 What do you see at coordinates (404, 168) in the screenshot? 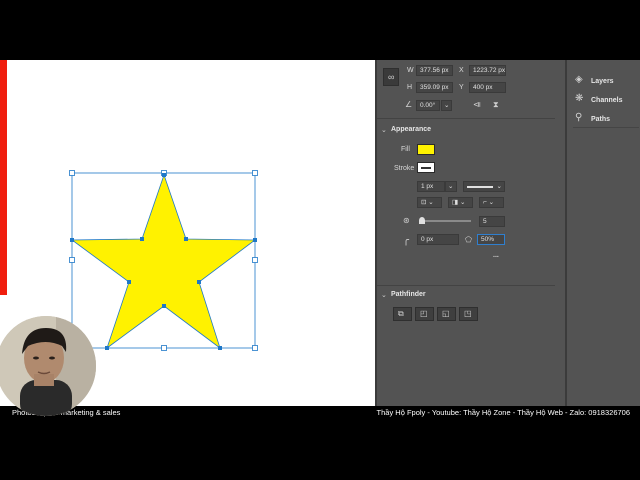
I see `stroke-label: Stroke` at bounding box center [404, 168].